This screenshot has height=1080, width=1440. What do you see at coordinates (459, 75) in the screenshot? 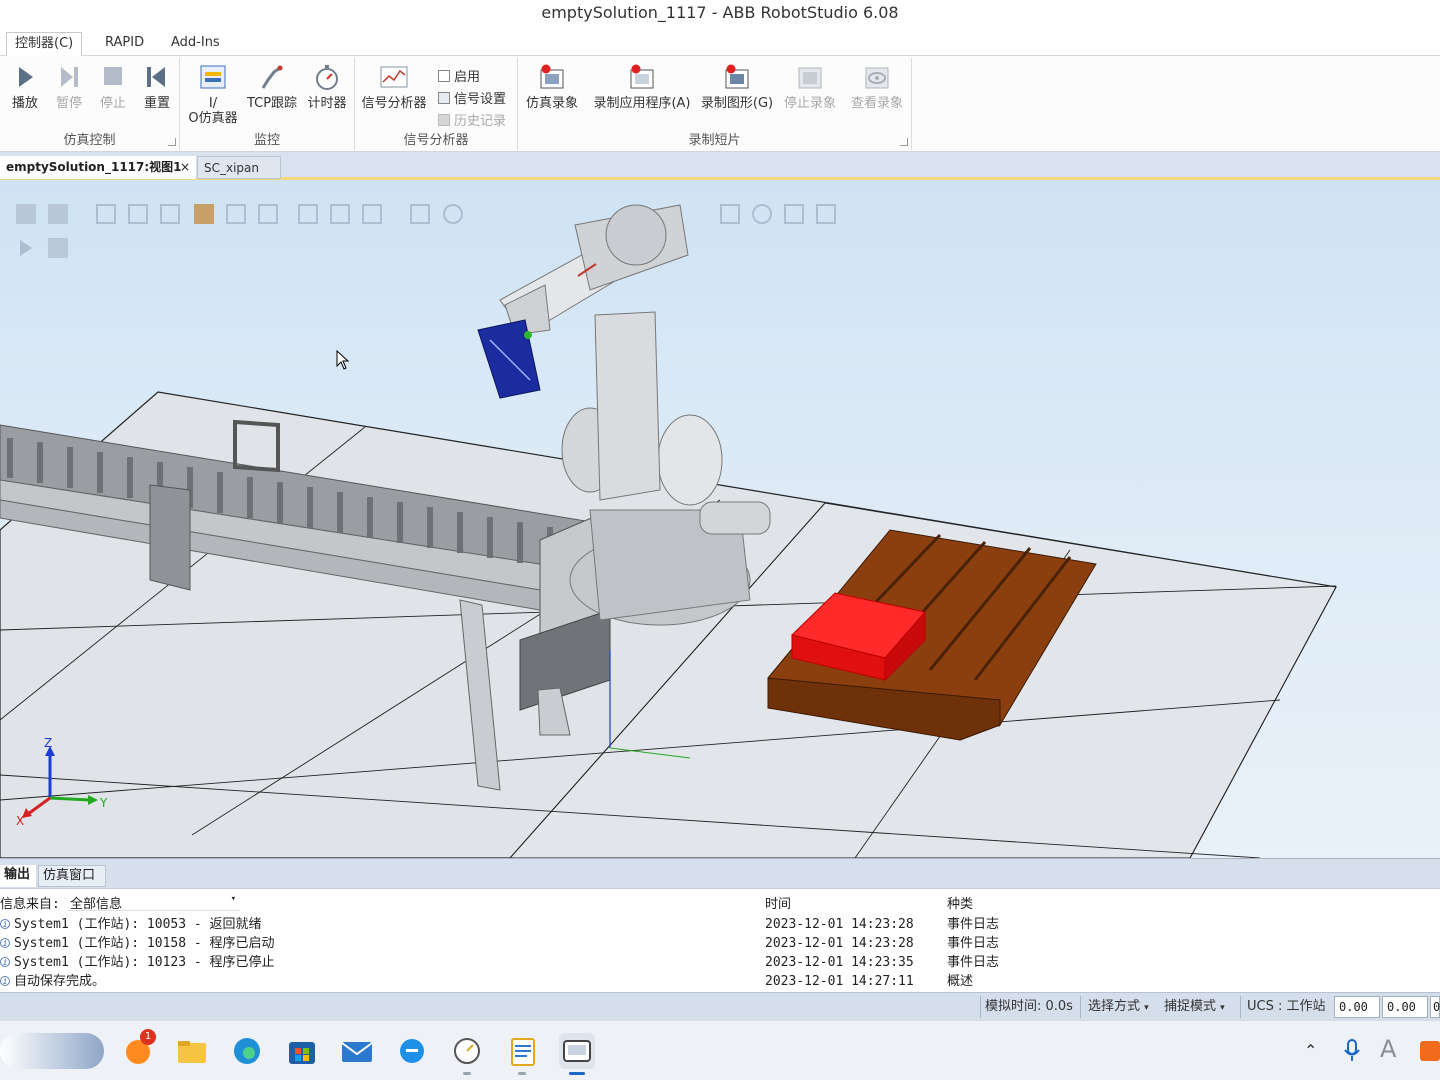
I see `enable-checkbox: 启用` at bounding box center [459, 75].